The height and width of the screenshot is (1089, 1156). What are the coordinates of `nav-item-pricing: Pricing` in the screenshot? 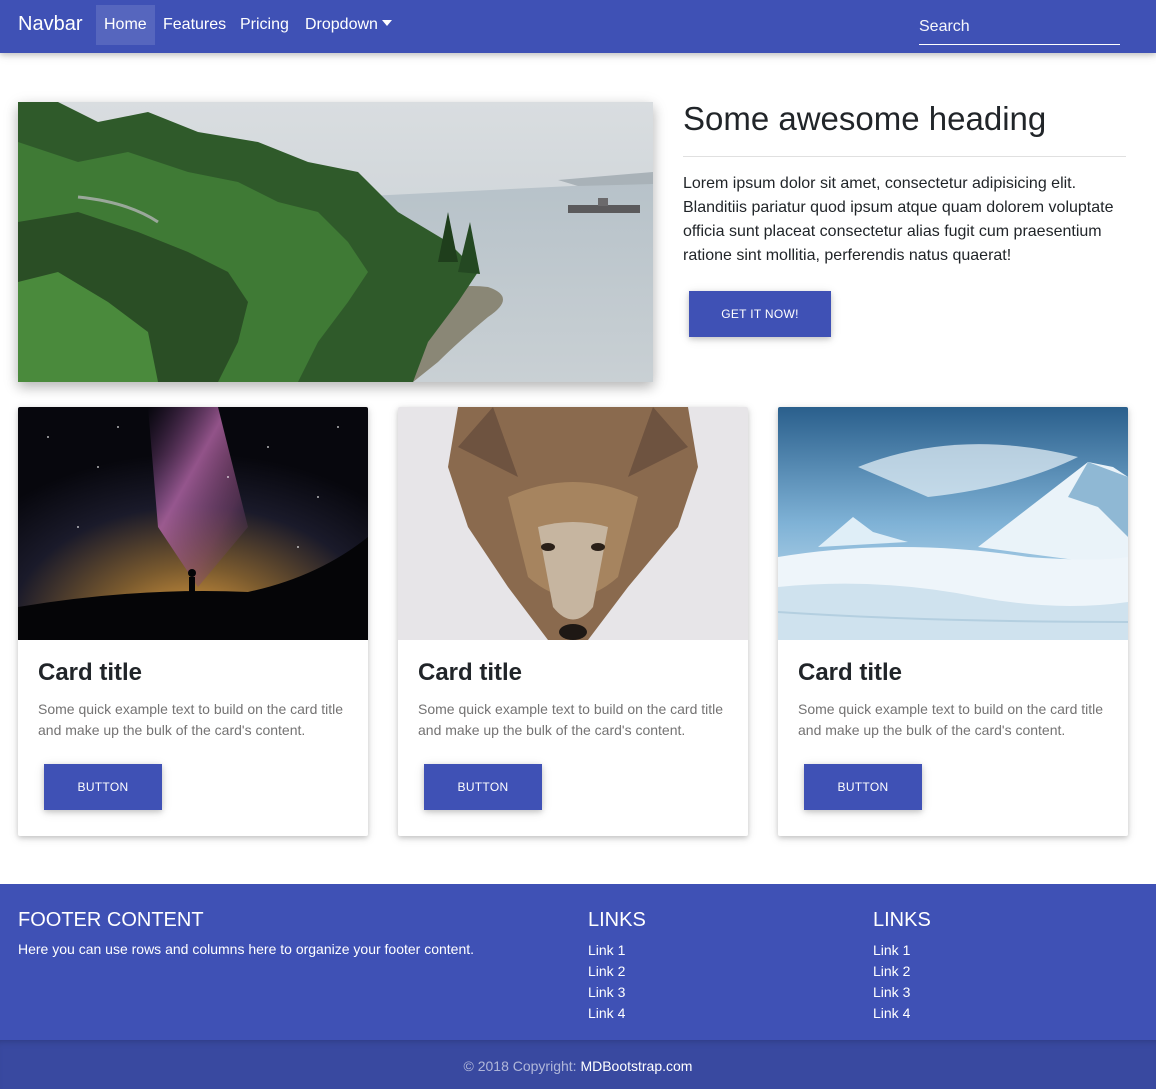 It's located at (264, 25).